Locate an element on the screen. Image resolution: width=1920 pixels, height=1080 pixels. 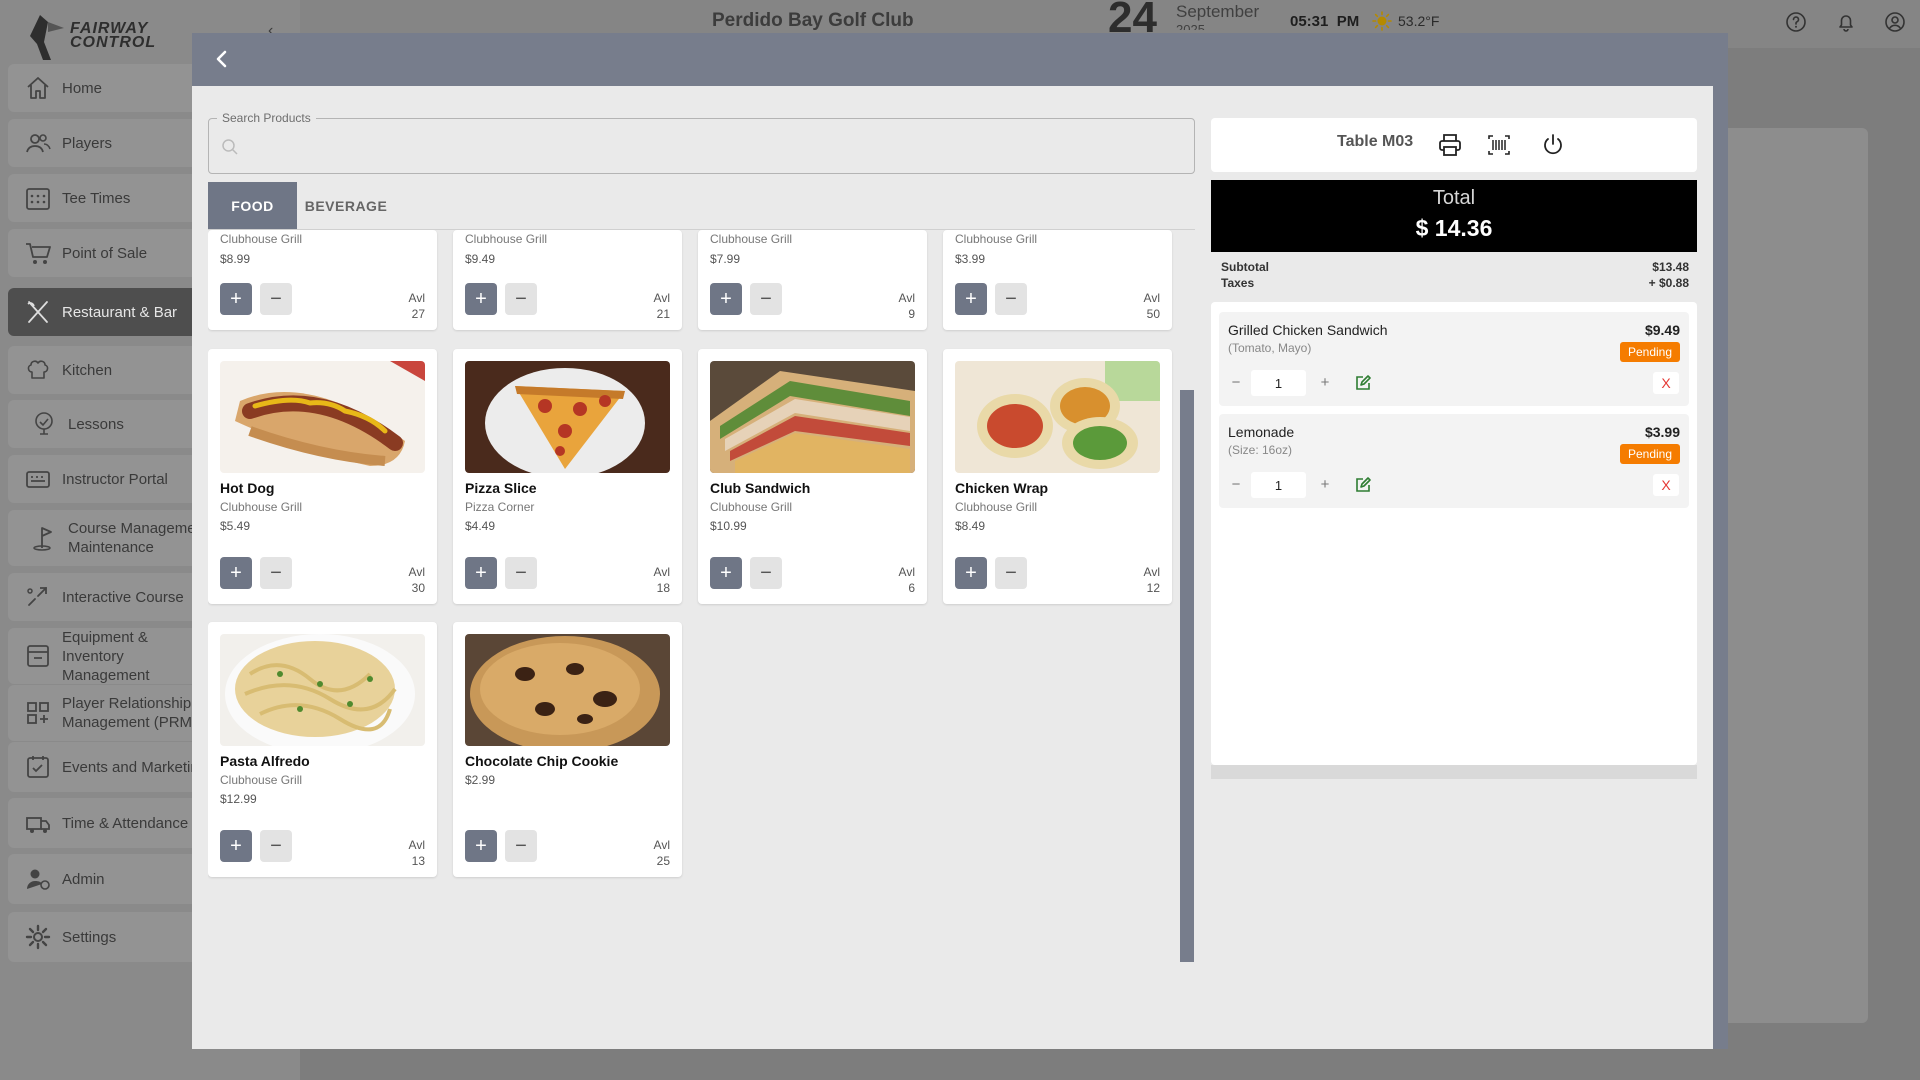
avl-count: 12 is located at coordinates (1153, 588).